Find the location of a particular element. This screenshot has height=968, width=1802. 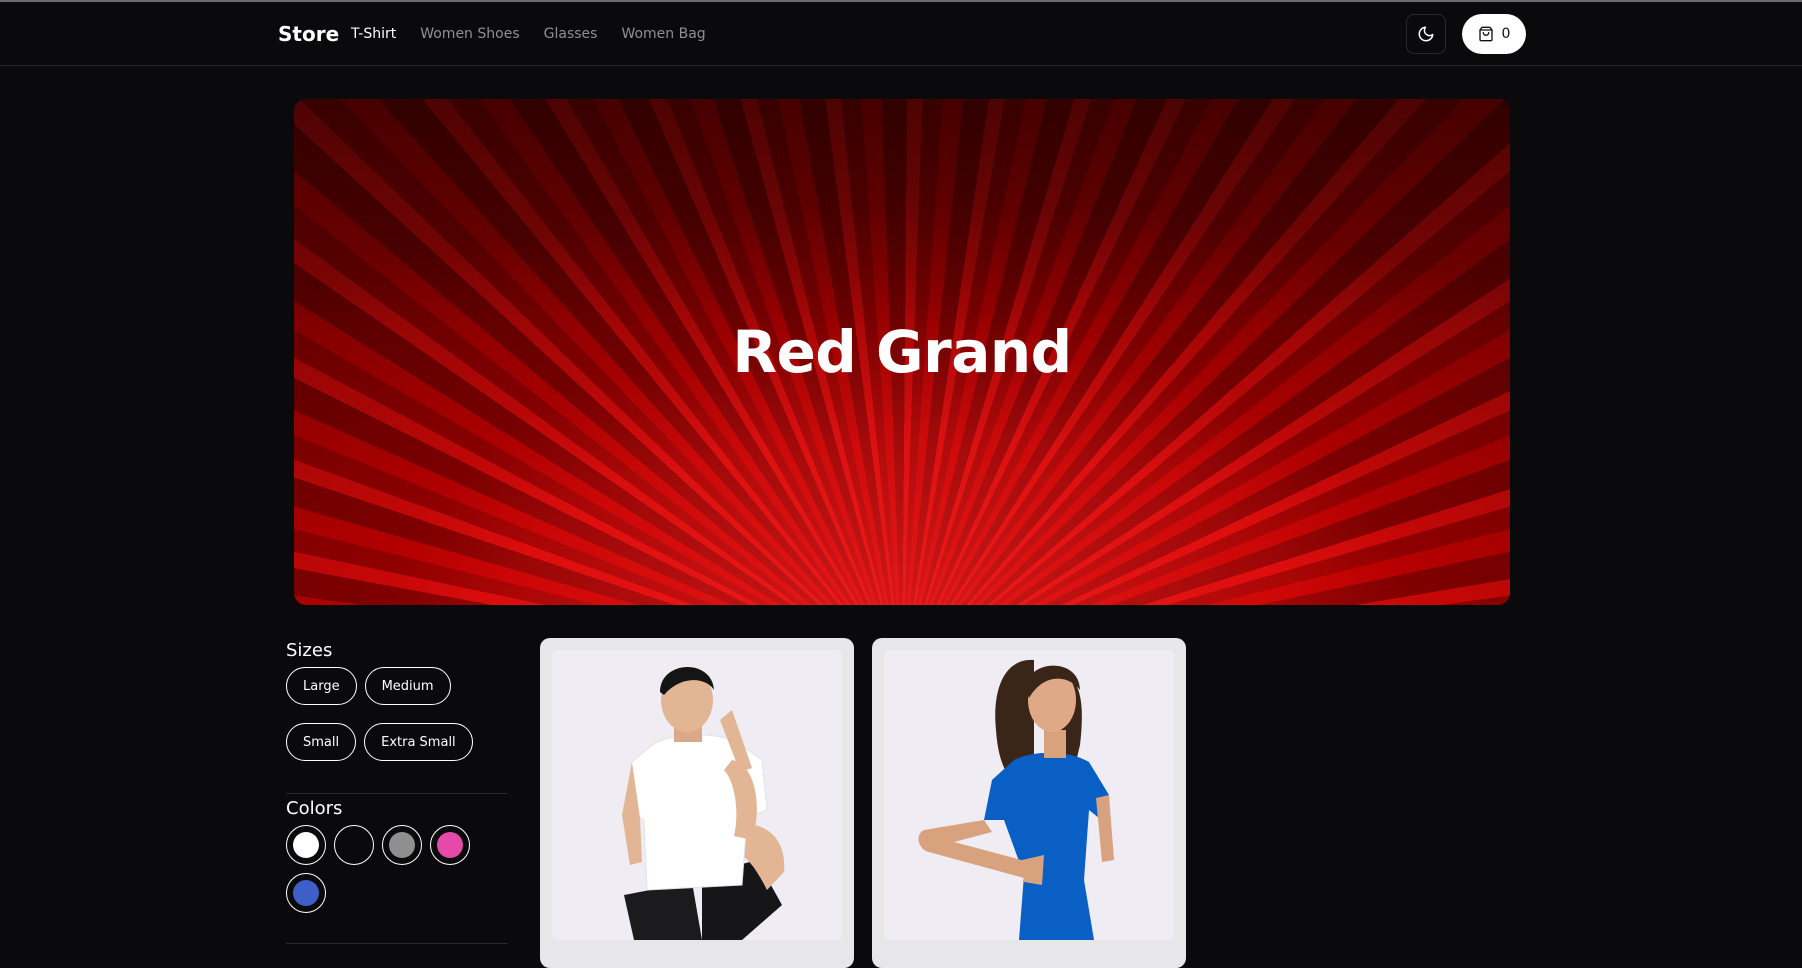

color-option-gray is located at coordinates (402, 845).